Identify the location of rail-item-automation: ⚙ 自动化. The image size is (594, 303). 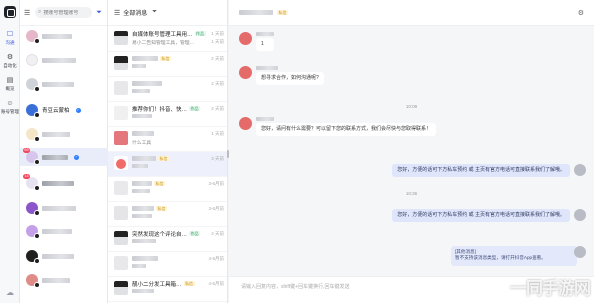
(10, 61).